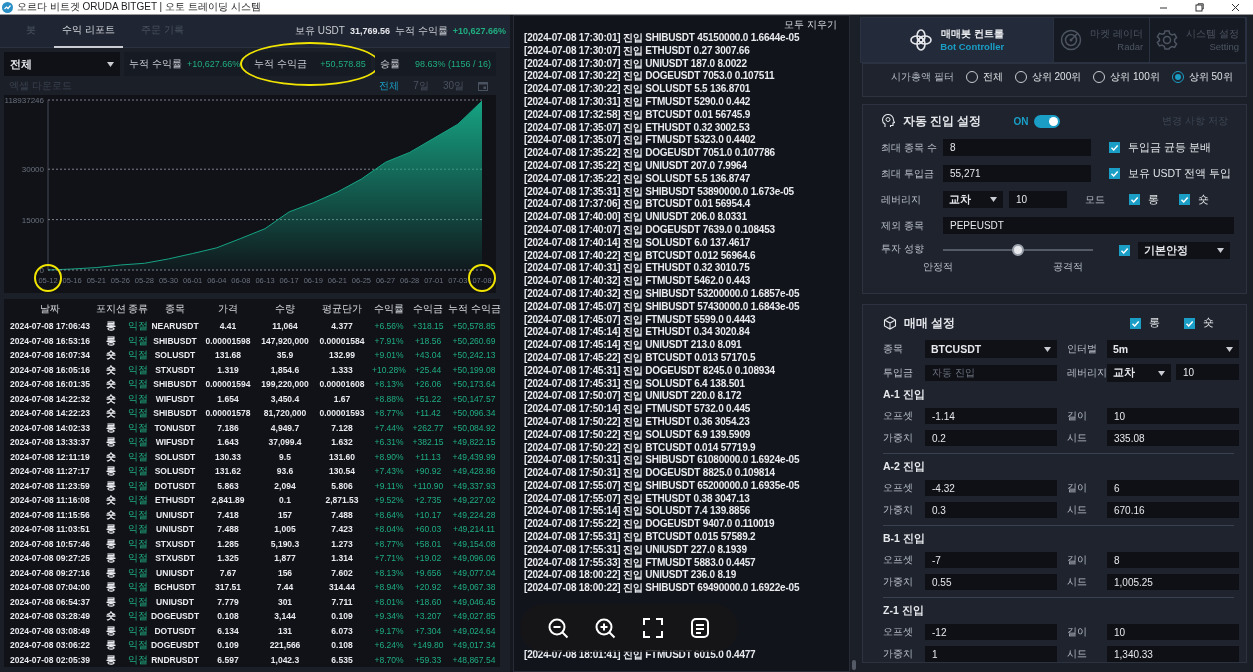 The image size is (1253, 672). I want to click on y-tick-label: 30000, so click(32, 170).